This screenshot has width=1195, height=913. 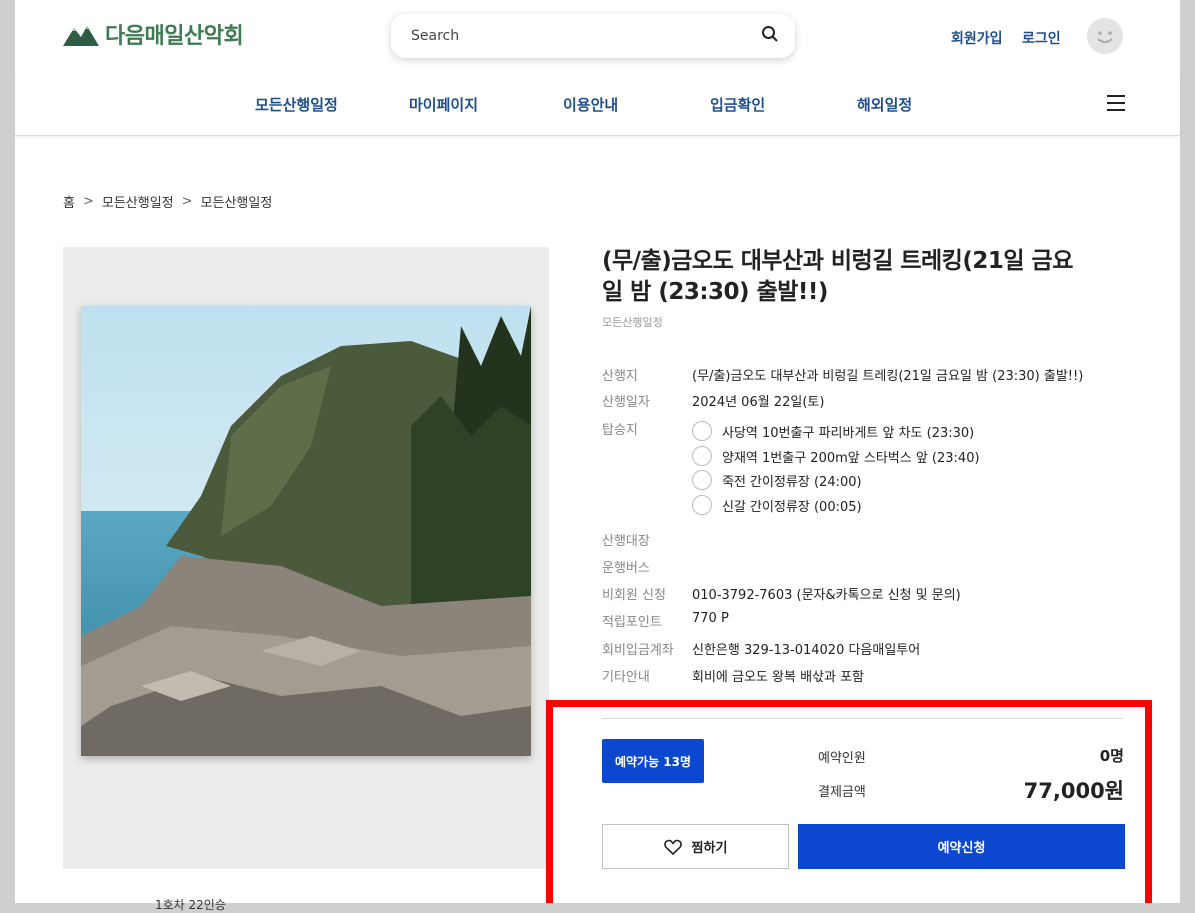 What do you see at coordinates (632, 622) in the screenshot?
I see `info-label: 적립포인트` at bounding box center [632, 622].